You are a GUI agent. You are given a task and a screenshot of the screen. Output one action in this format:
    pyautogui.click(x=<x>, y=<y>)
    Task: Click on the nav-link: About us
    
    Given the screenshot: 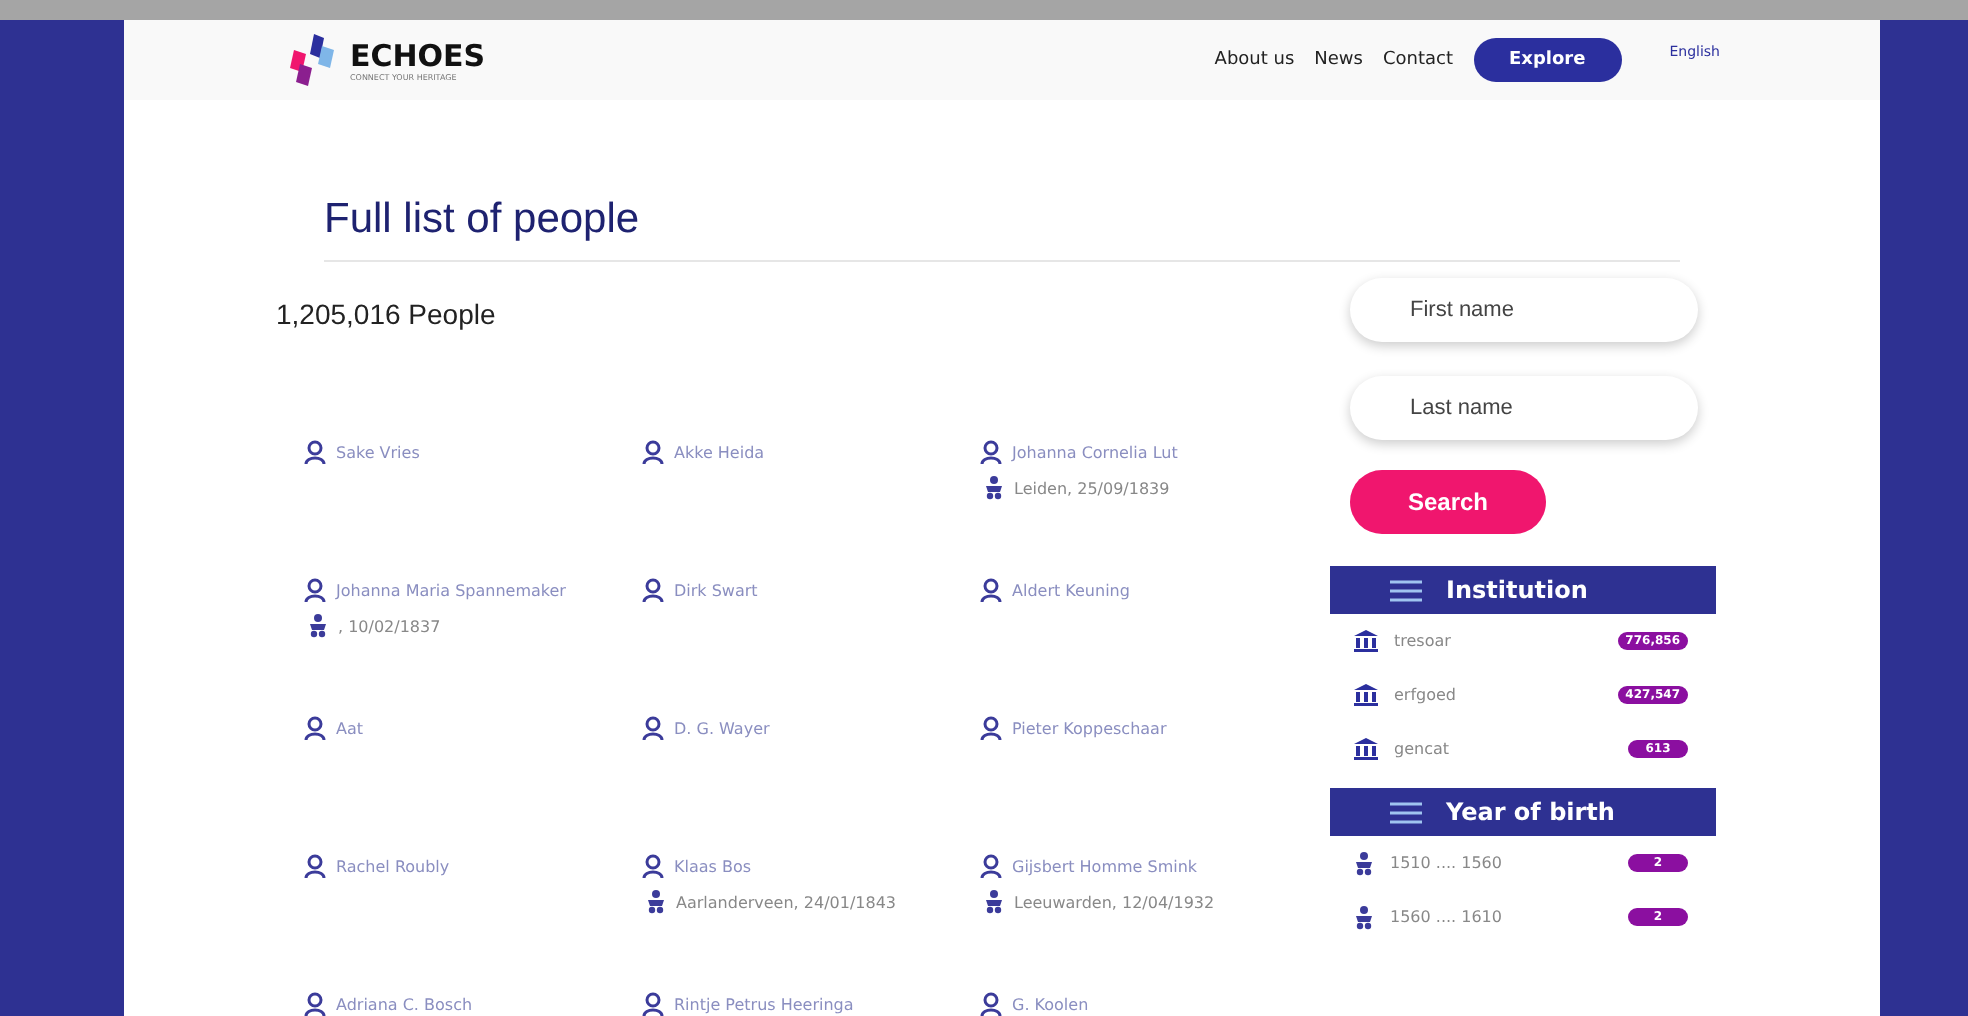 What is the action you would take?
    pyautogui.click(x=1254, y=60)
    